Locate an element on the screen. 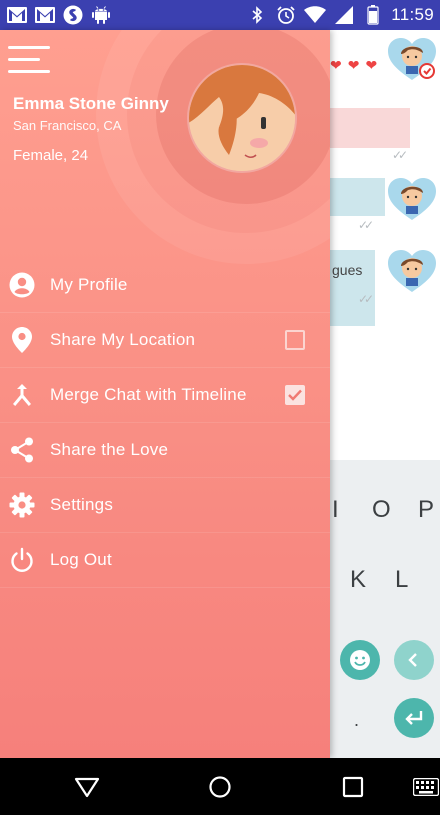 The width and height of the screenshot is (440, 815). system-nav-bar is located at coordinates (220, 786).